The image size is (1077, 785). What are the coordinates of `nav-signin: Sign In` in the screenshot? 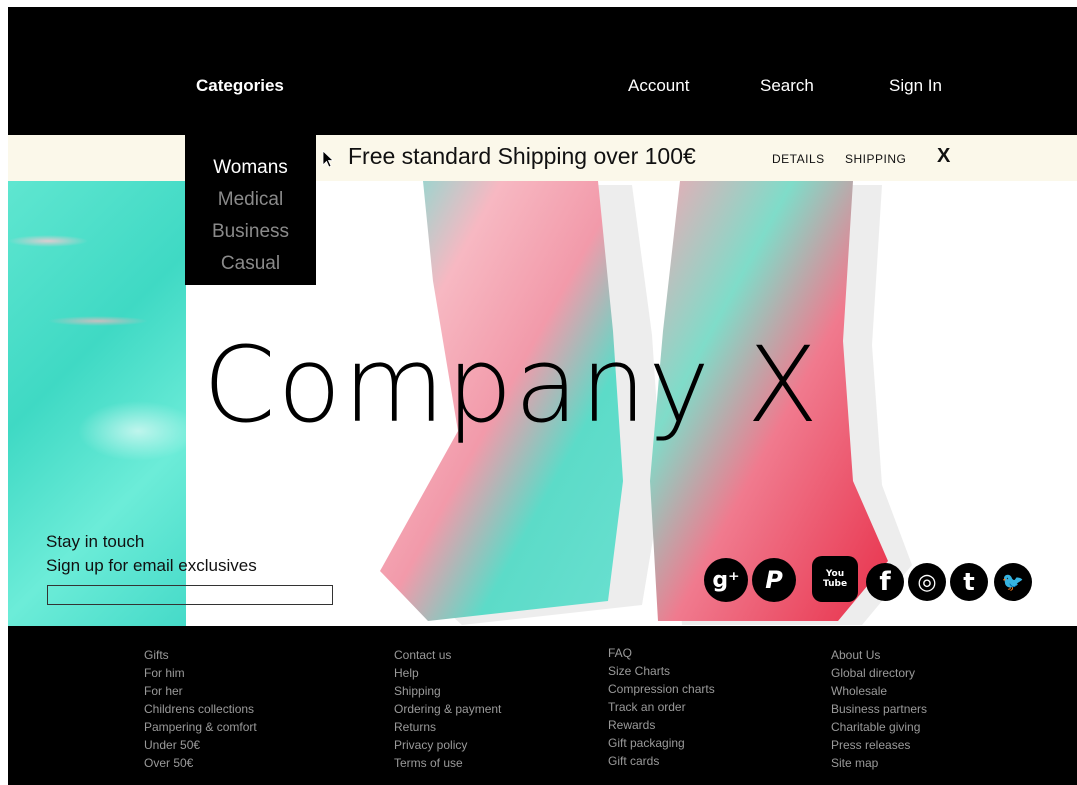 It's located at (915, 86).